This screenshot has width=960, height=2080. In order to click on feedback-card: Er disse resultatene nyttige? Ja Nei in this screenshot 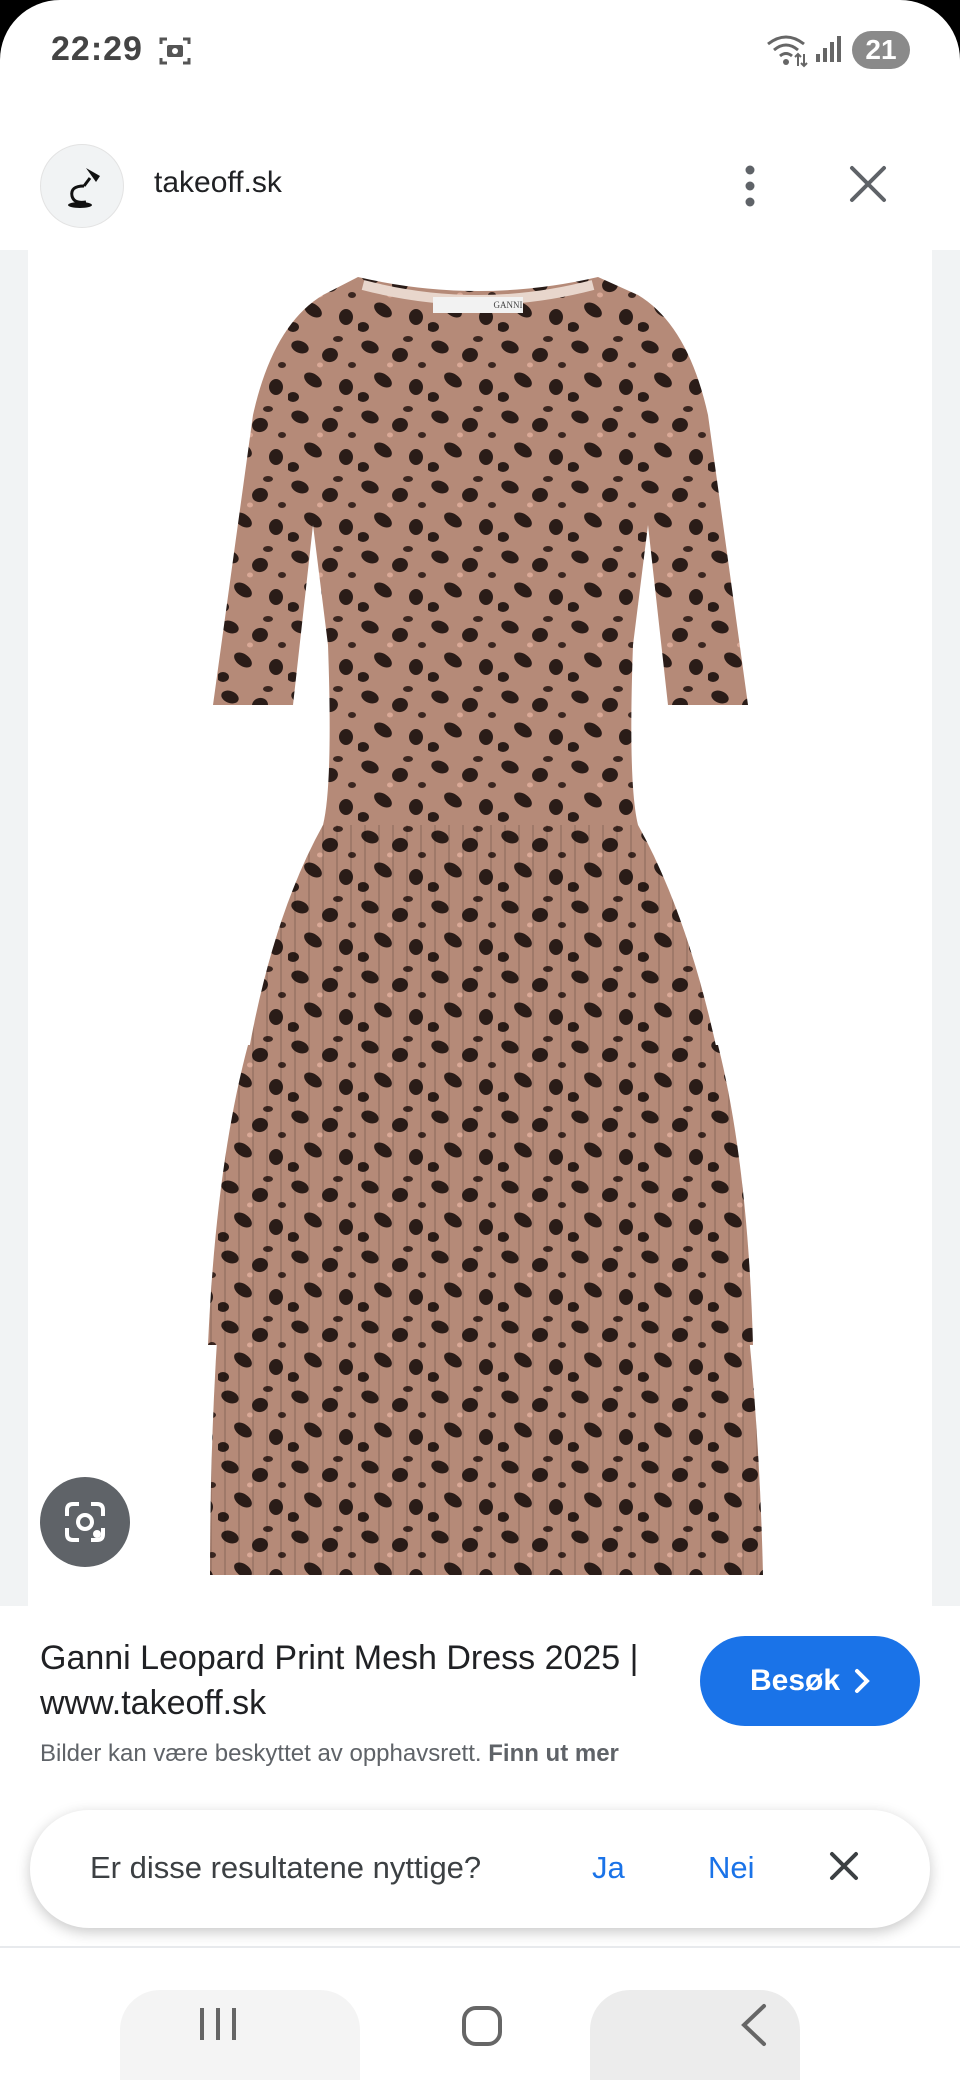, I will do `click(480, 1869)`.